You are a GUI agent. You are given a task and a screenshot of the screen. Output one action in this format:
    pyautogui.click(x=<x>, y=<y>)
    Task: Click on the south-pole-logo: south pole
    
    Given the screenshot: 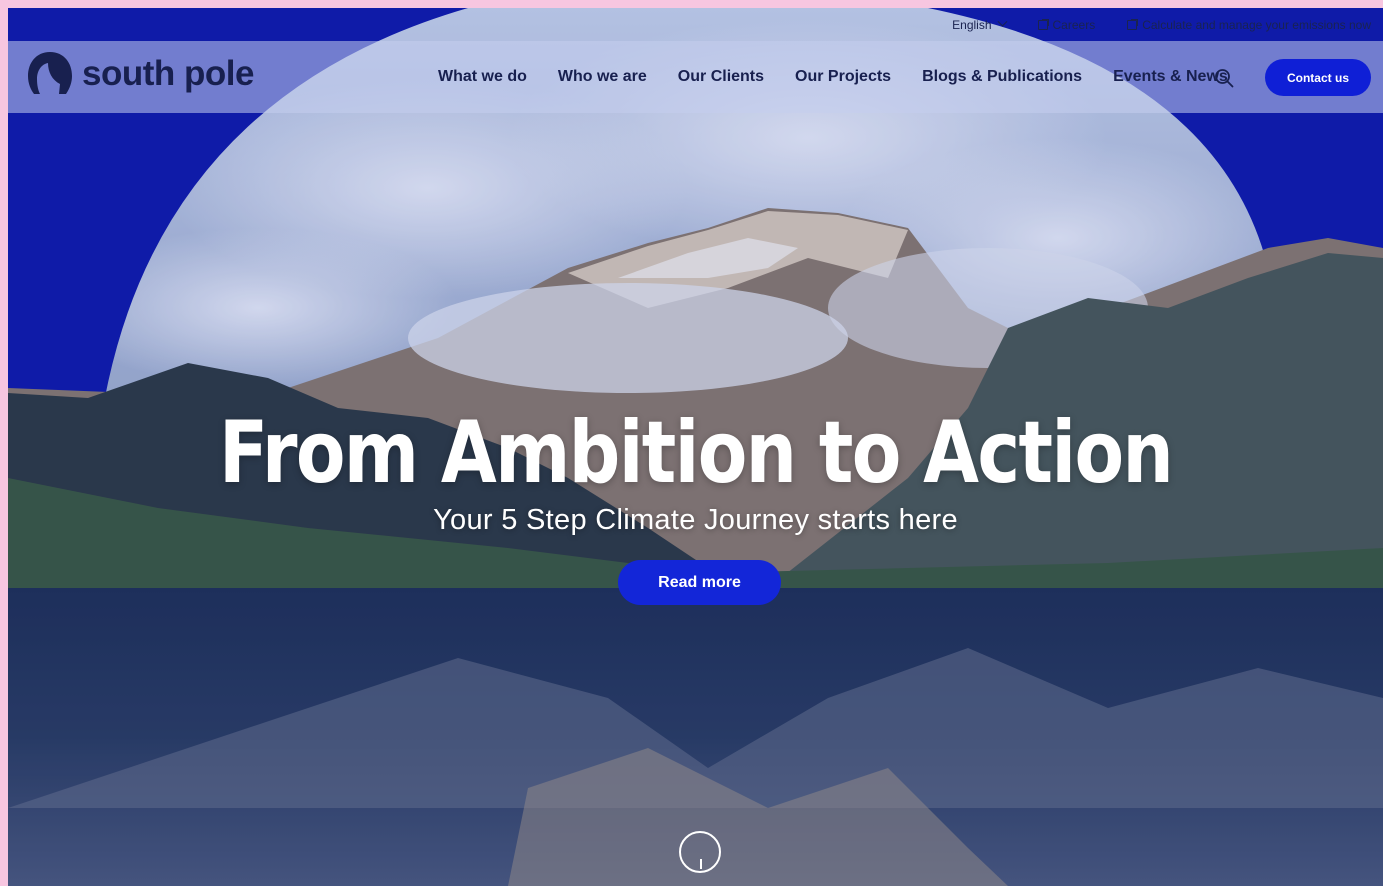 What is the action you would take?
    pyautogui.click(x=140, y=74)
    